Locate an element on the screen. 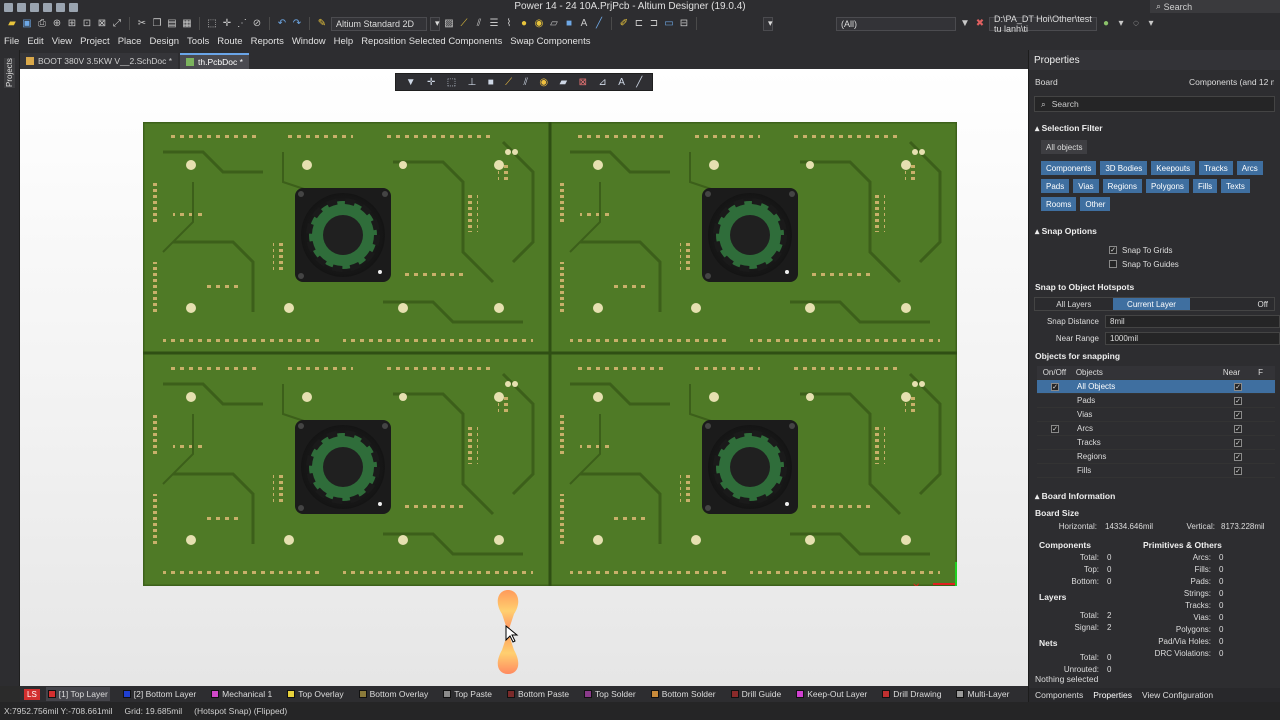 This screenshot has height=720, width=1280. layer-tab-drill-drawing: Drill Drawing is located at coordinates (911, 694).